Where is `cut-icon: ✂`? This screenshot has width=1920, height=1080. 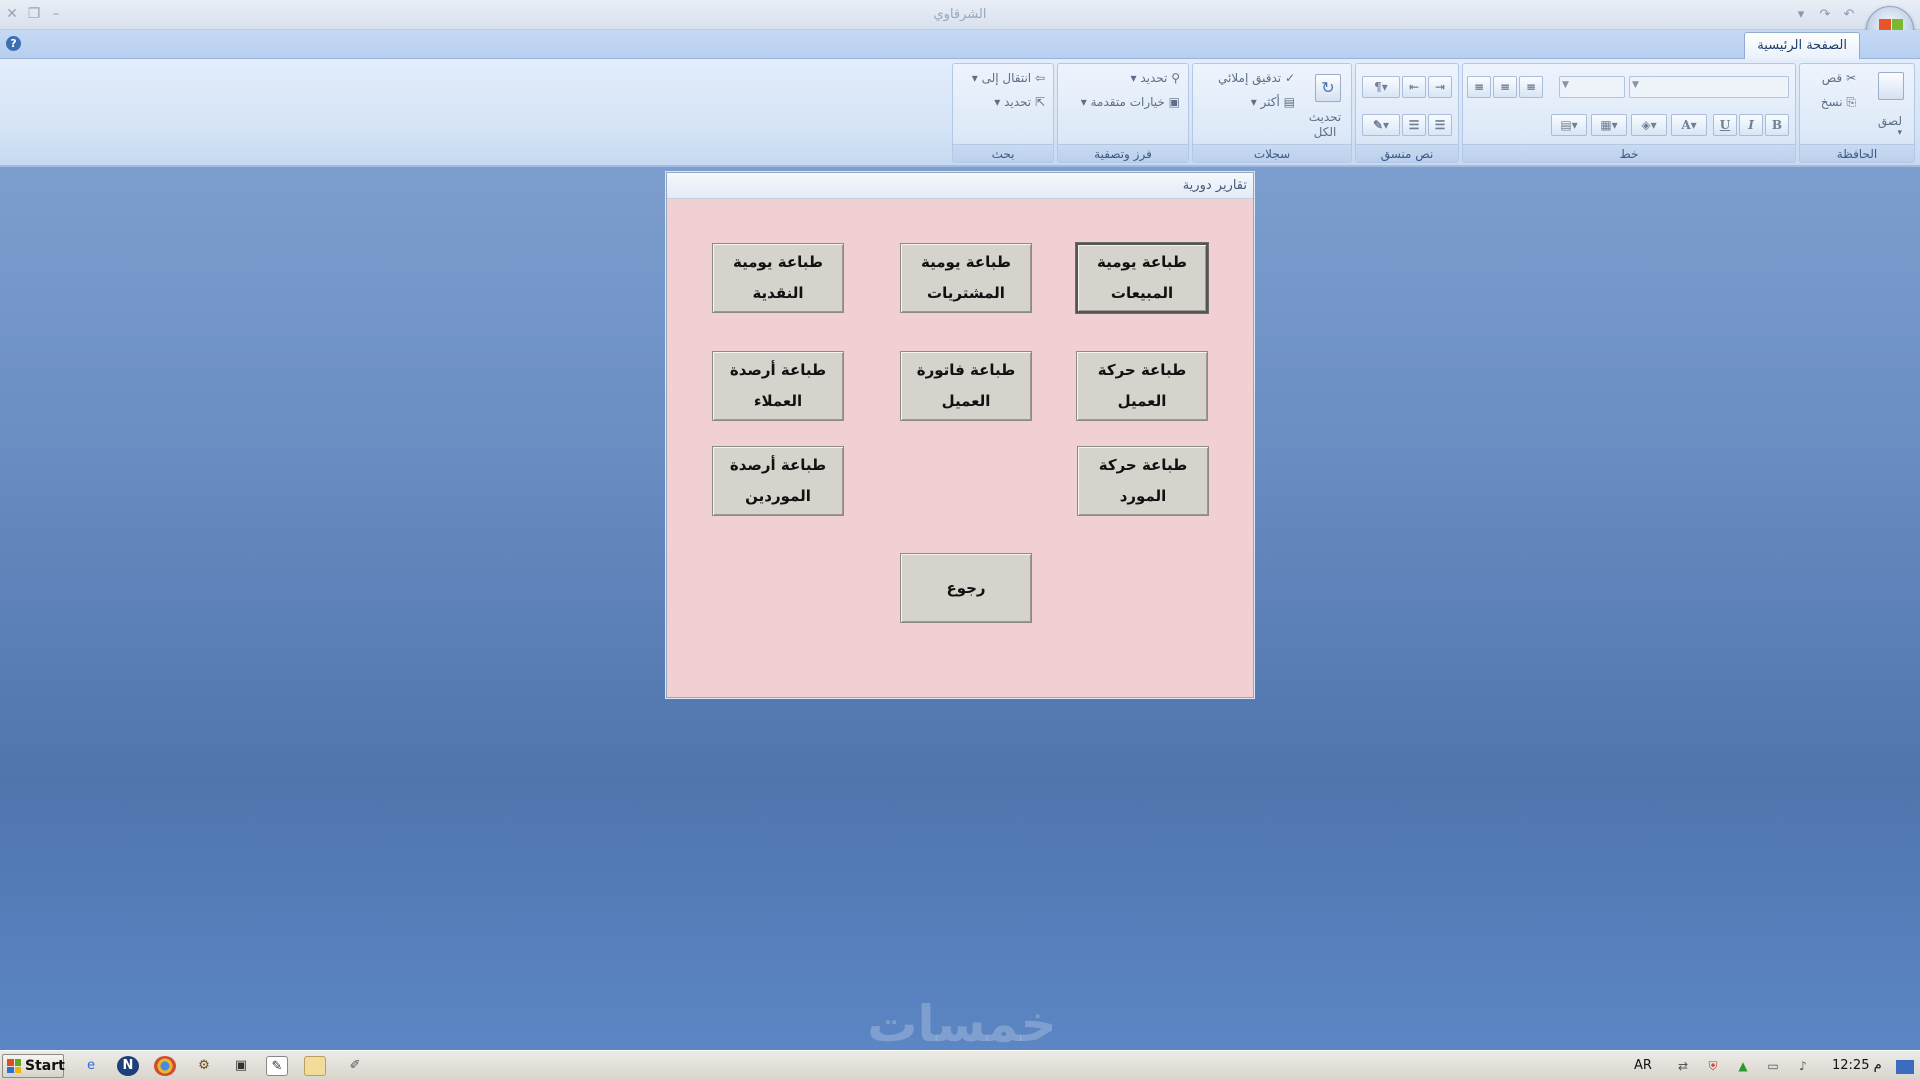 cut-icon: ✂ is located at coordinates (1849, 78).